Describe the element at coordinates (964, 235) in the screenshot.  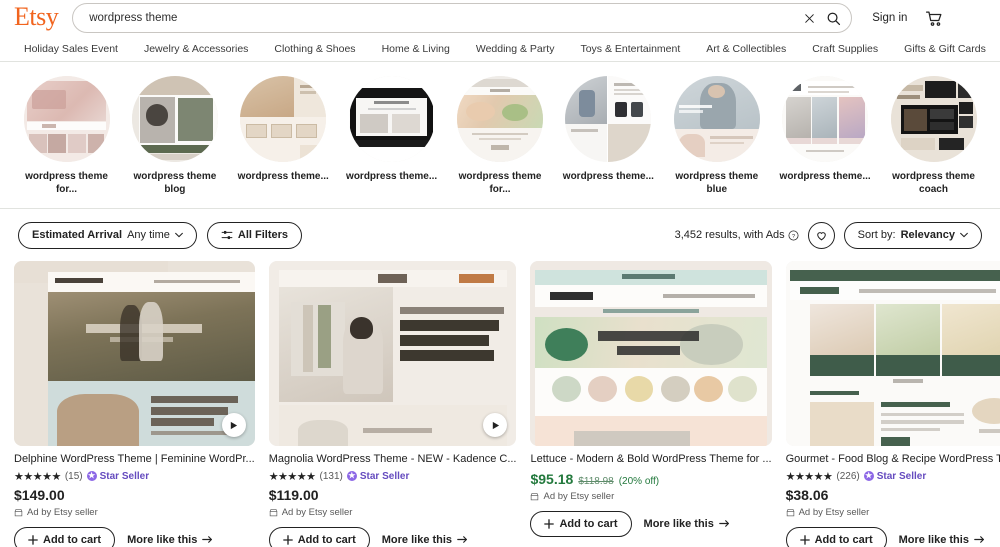
I see `chevron-down-icon` at that location.